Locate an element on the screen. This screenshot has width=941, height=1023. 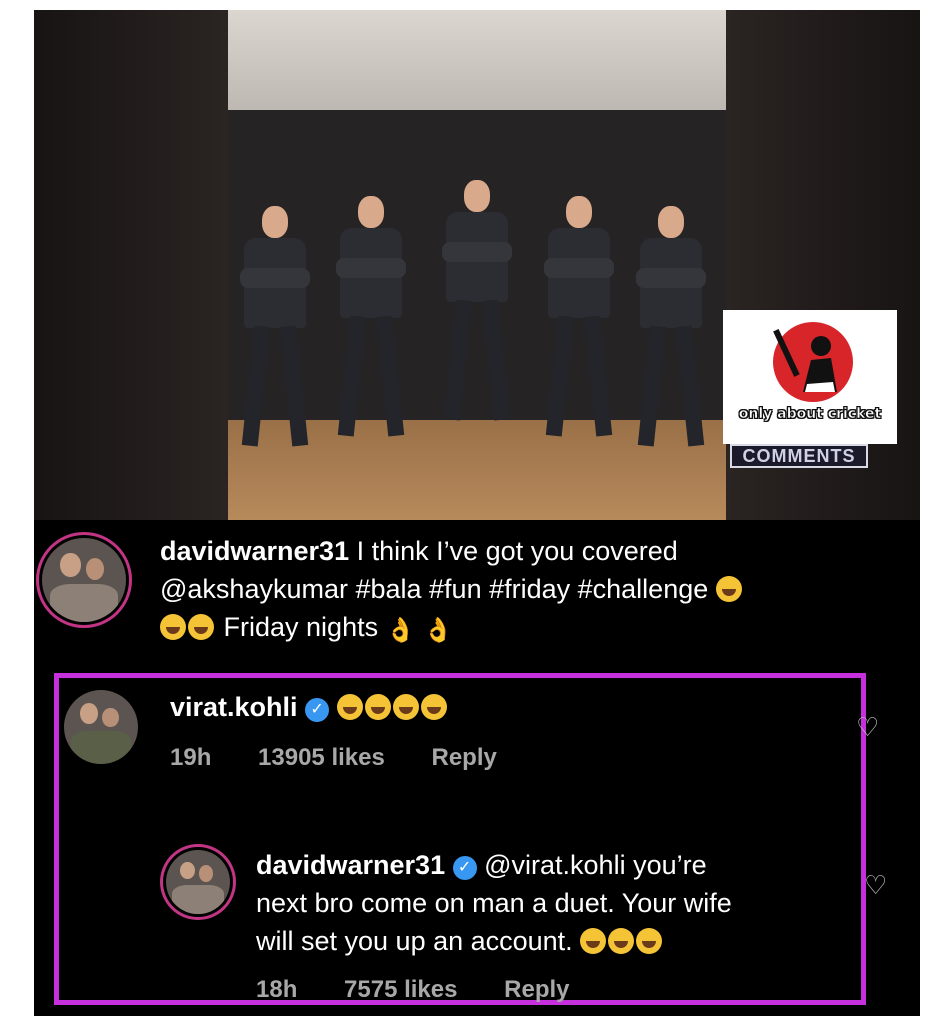
caption-text-end: Friday nights is located at coordinates (301, 627).